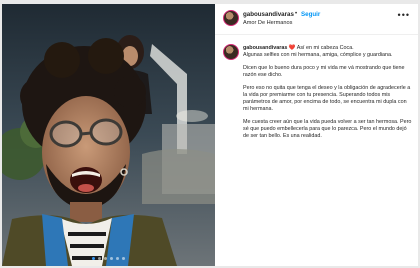 Image resolution: width=420 pixels, height=268 pixels. Describe the element at coordinates (265, 48) in the screenshot. I see `caption-username: gabousandivaras` at that location.